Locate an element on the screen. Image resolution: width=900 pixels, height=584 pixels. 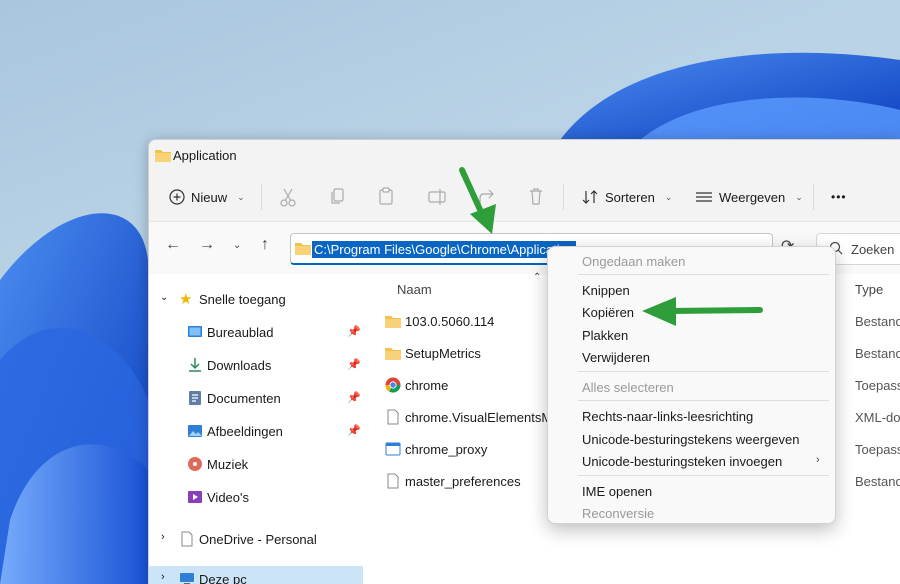
cut-icon is located at coordinates (288, 197).